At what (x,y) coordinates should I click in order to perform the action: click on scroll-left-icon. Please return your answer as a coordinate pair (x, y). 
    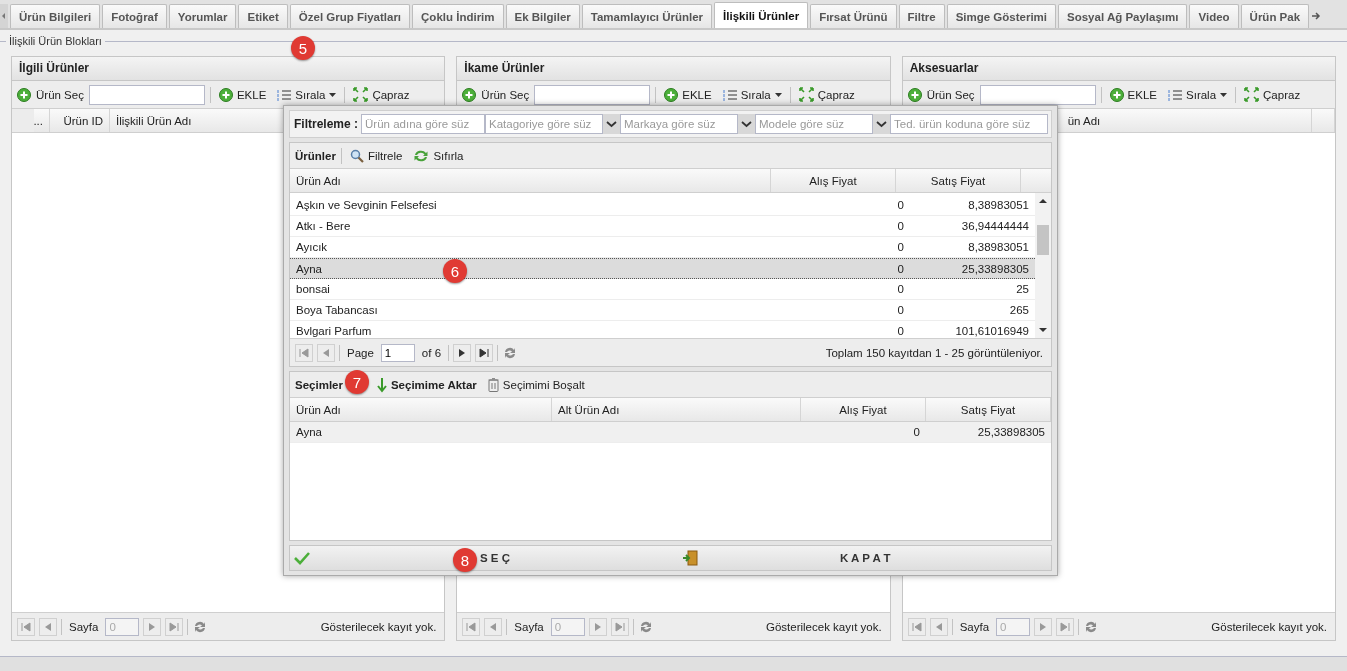
    Looking at the image, I should click on (4, 16).